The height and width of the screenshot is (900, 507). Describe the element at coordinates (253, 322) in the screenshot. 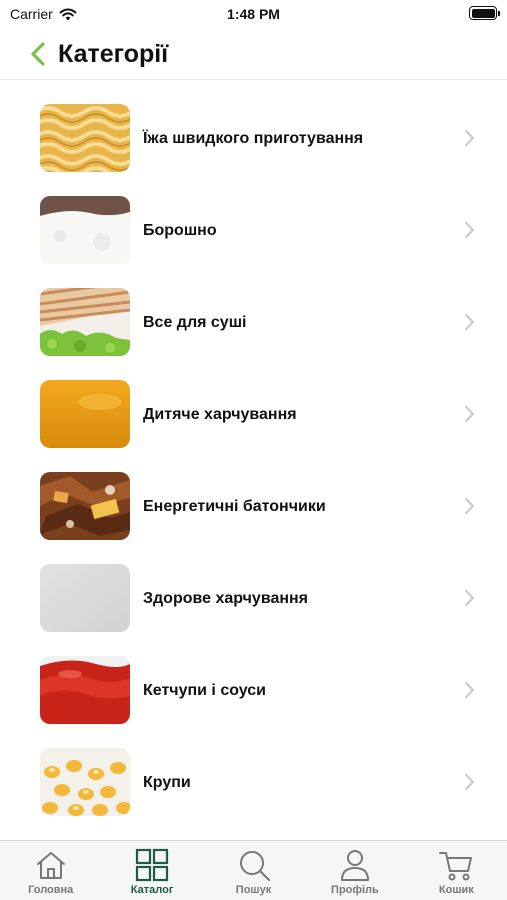

I see `category-item-sushi: Все для суші` at that location.